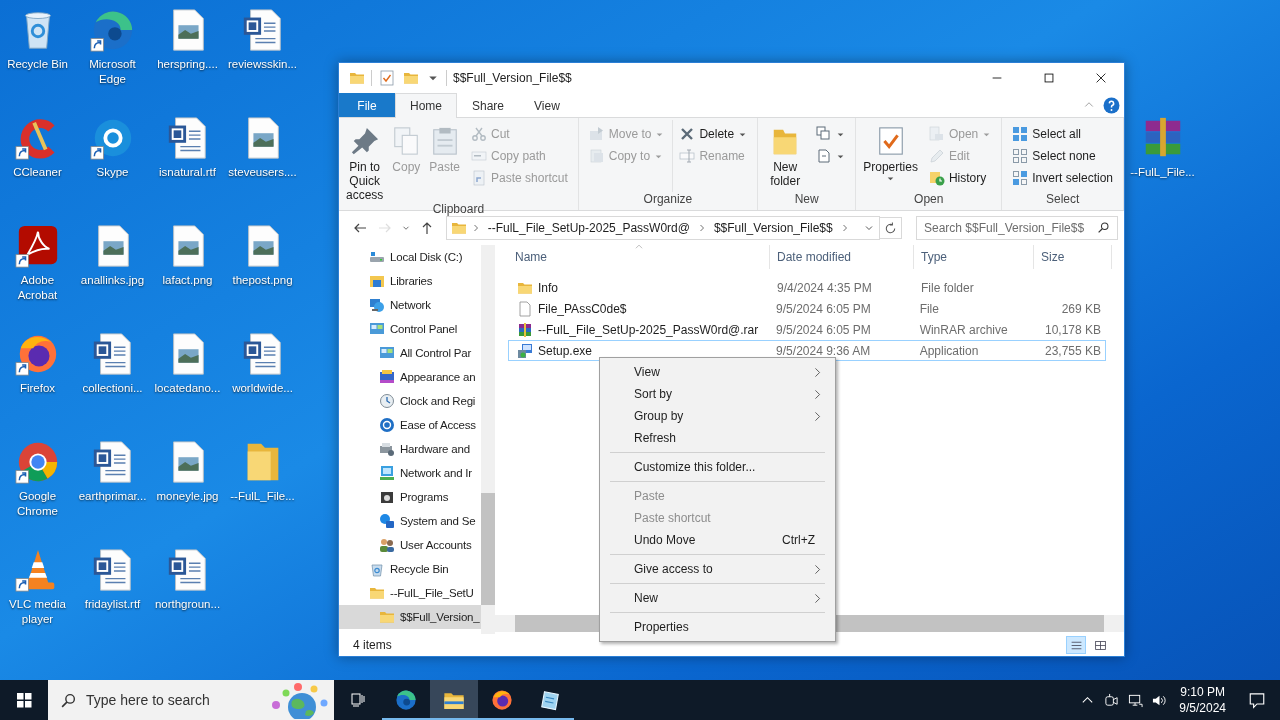 Image resolution: width=1280 pixels, height=720 pixels. I want to click on file-name: Setup.exe, so click(565, 350).